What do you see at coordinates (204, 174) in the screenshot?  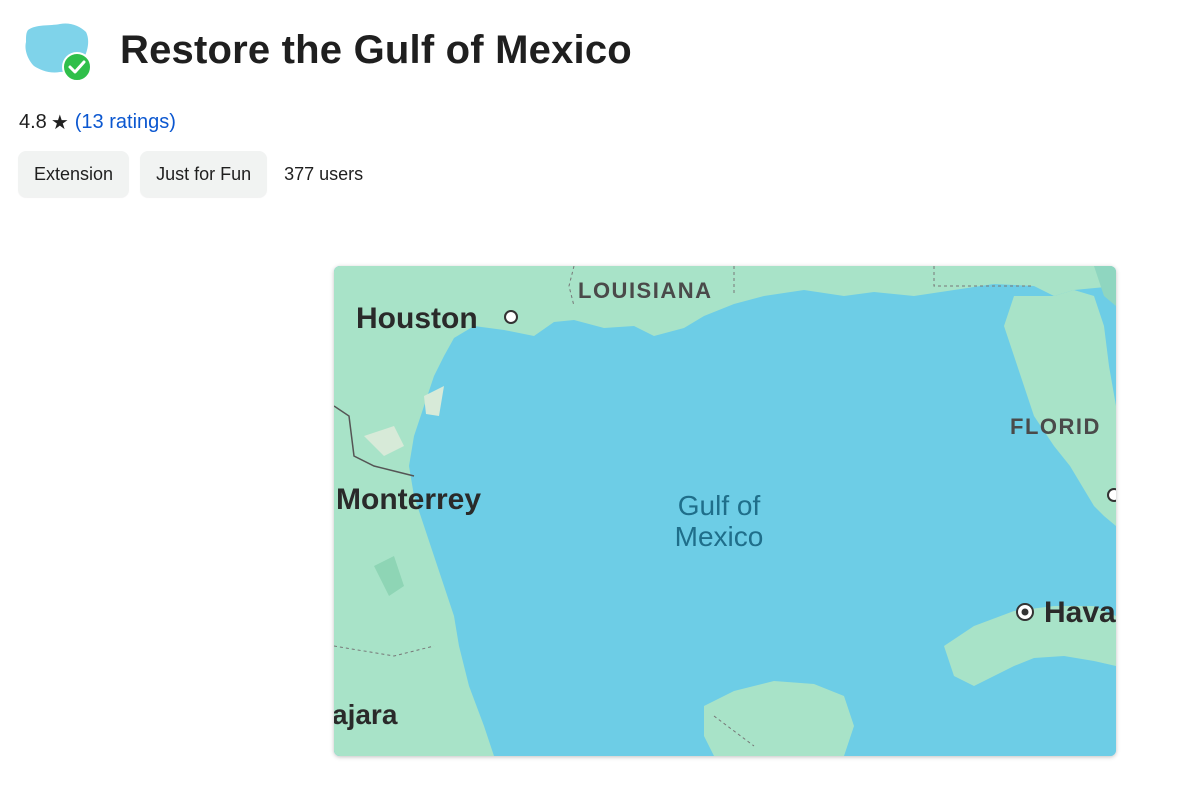 I see `category-chip: Just for Fun` at bounding box center [204, 174].